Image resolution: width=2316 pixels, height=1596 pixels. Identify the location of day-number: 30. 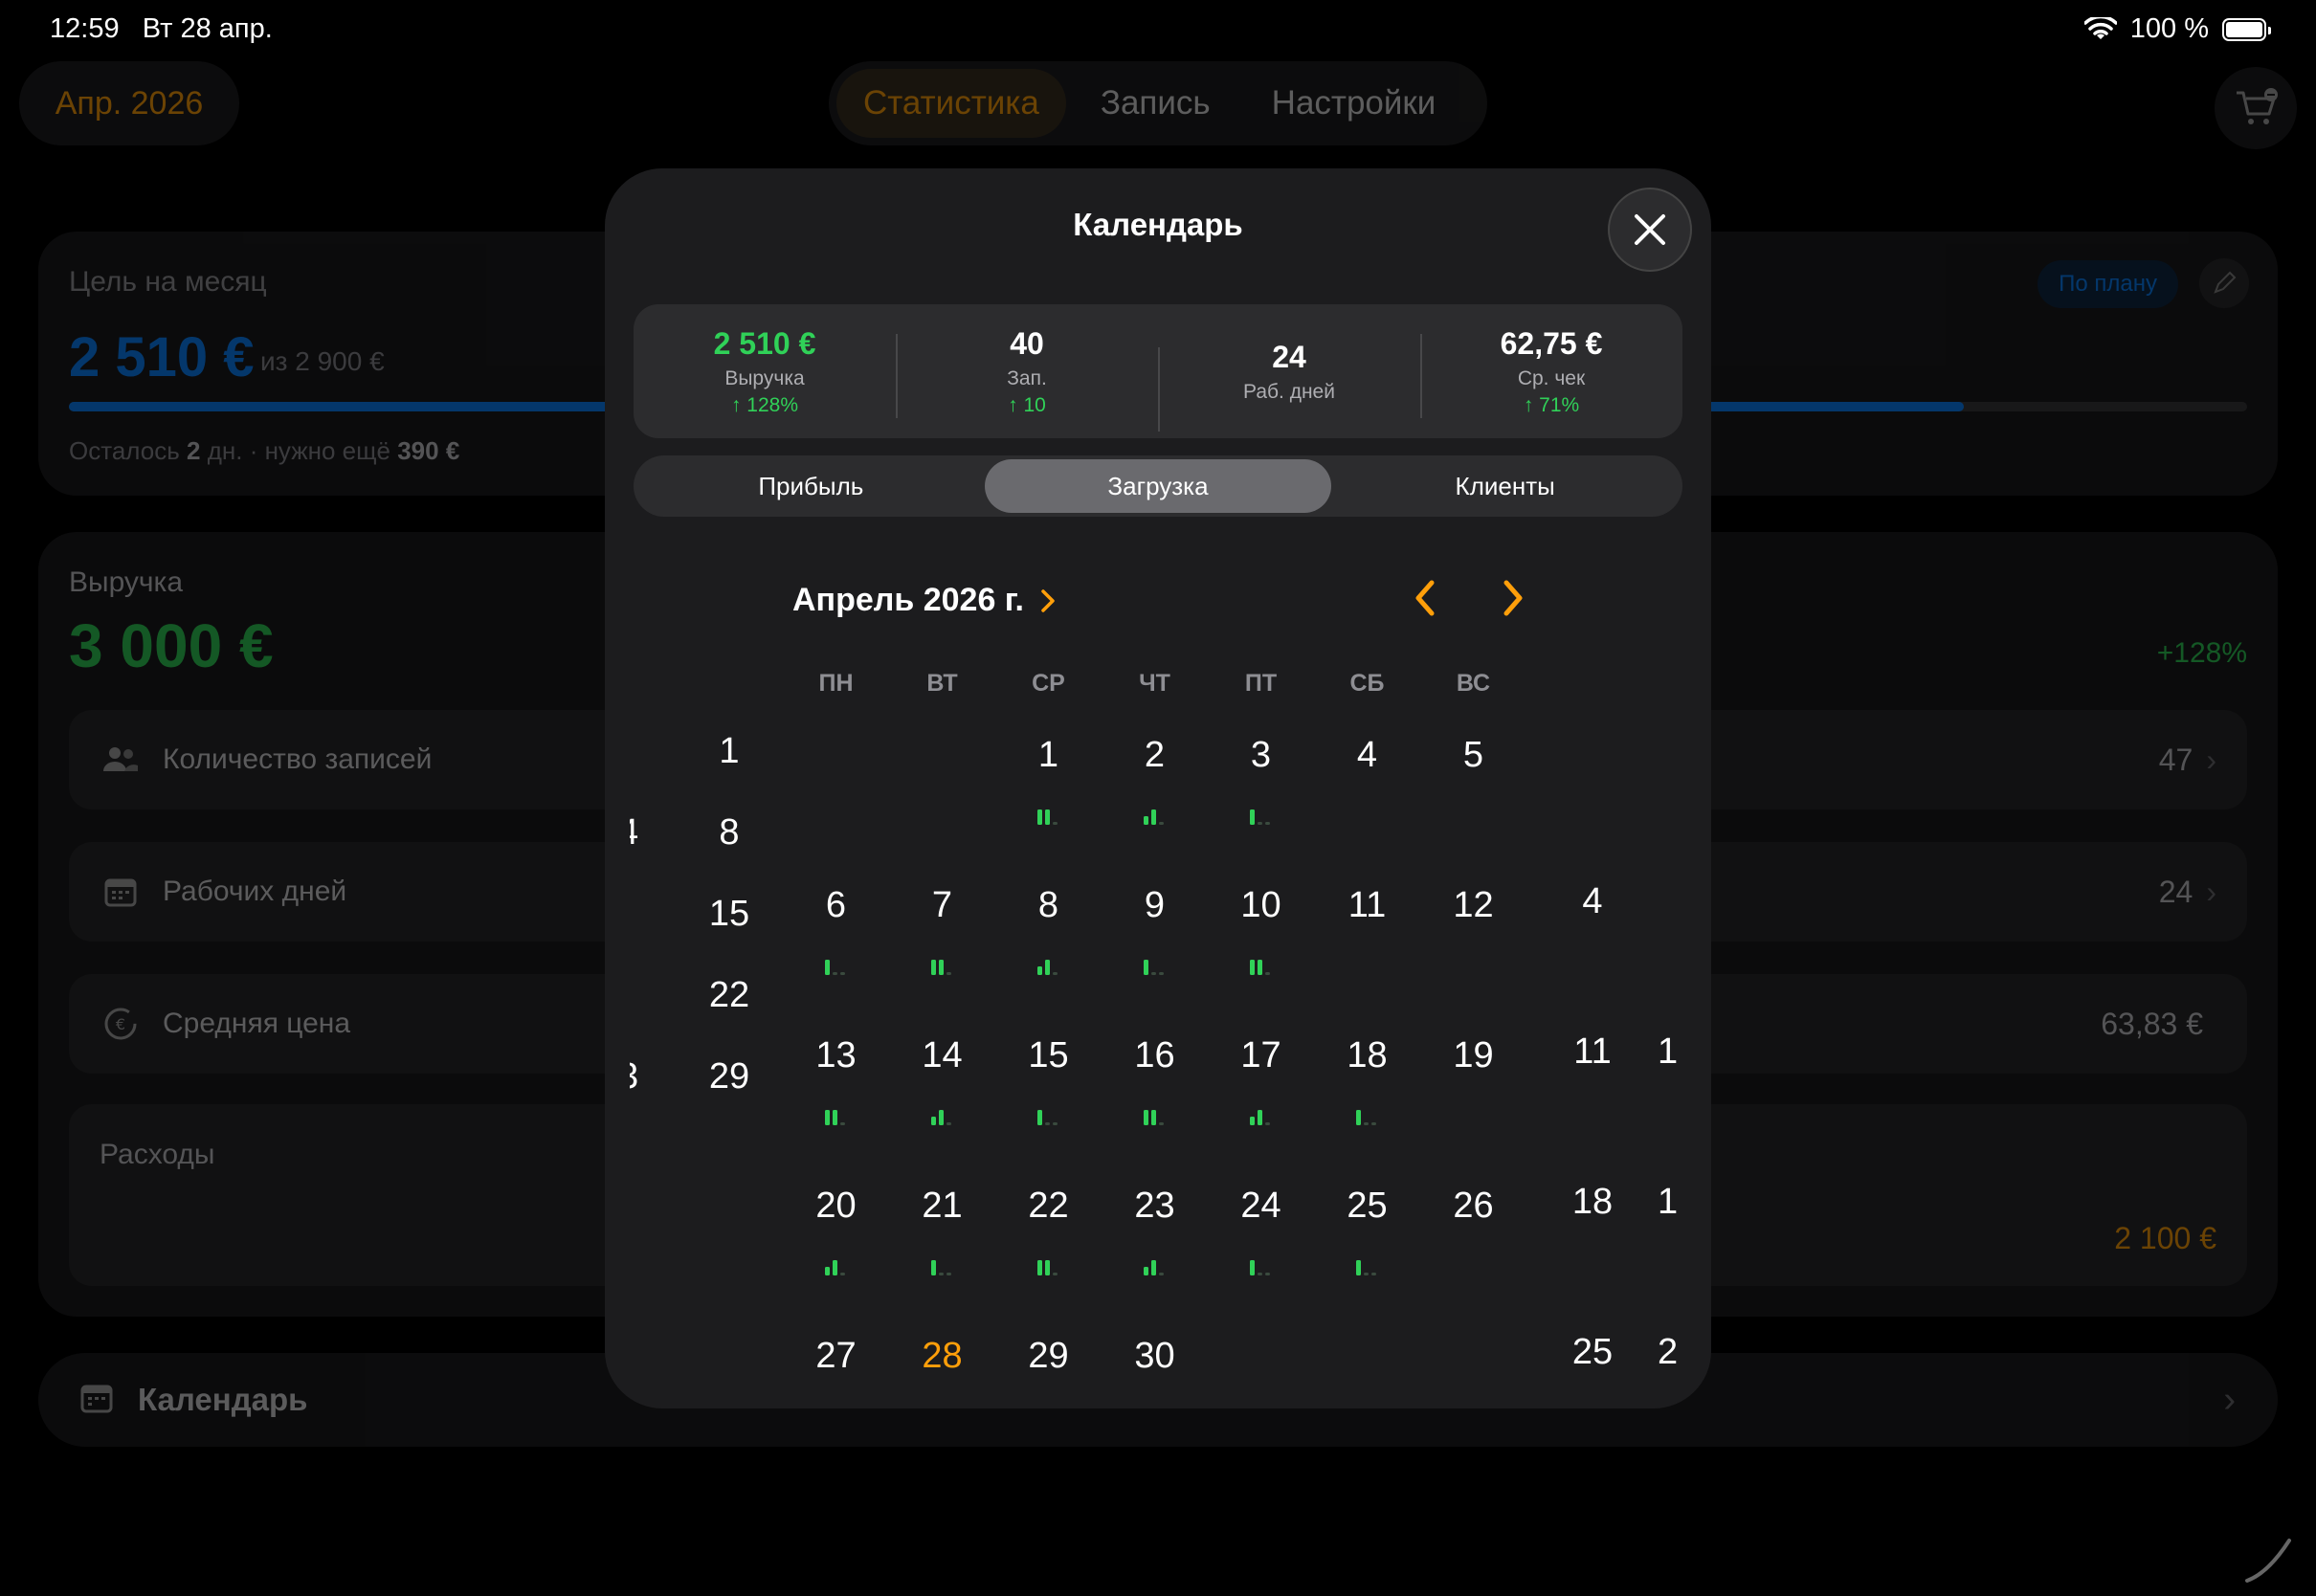
(1155, 1356).